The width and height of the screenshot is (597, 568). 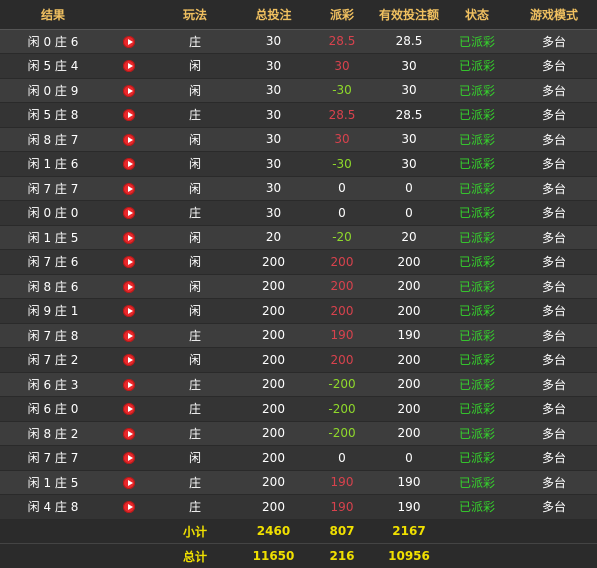 What do you see at coordinates (53, 90) in the screenshot?
I see `cell-result: 闲 0 庄 9` at bounding box center [53, 90].